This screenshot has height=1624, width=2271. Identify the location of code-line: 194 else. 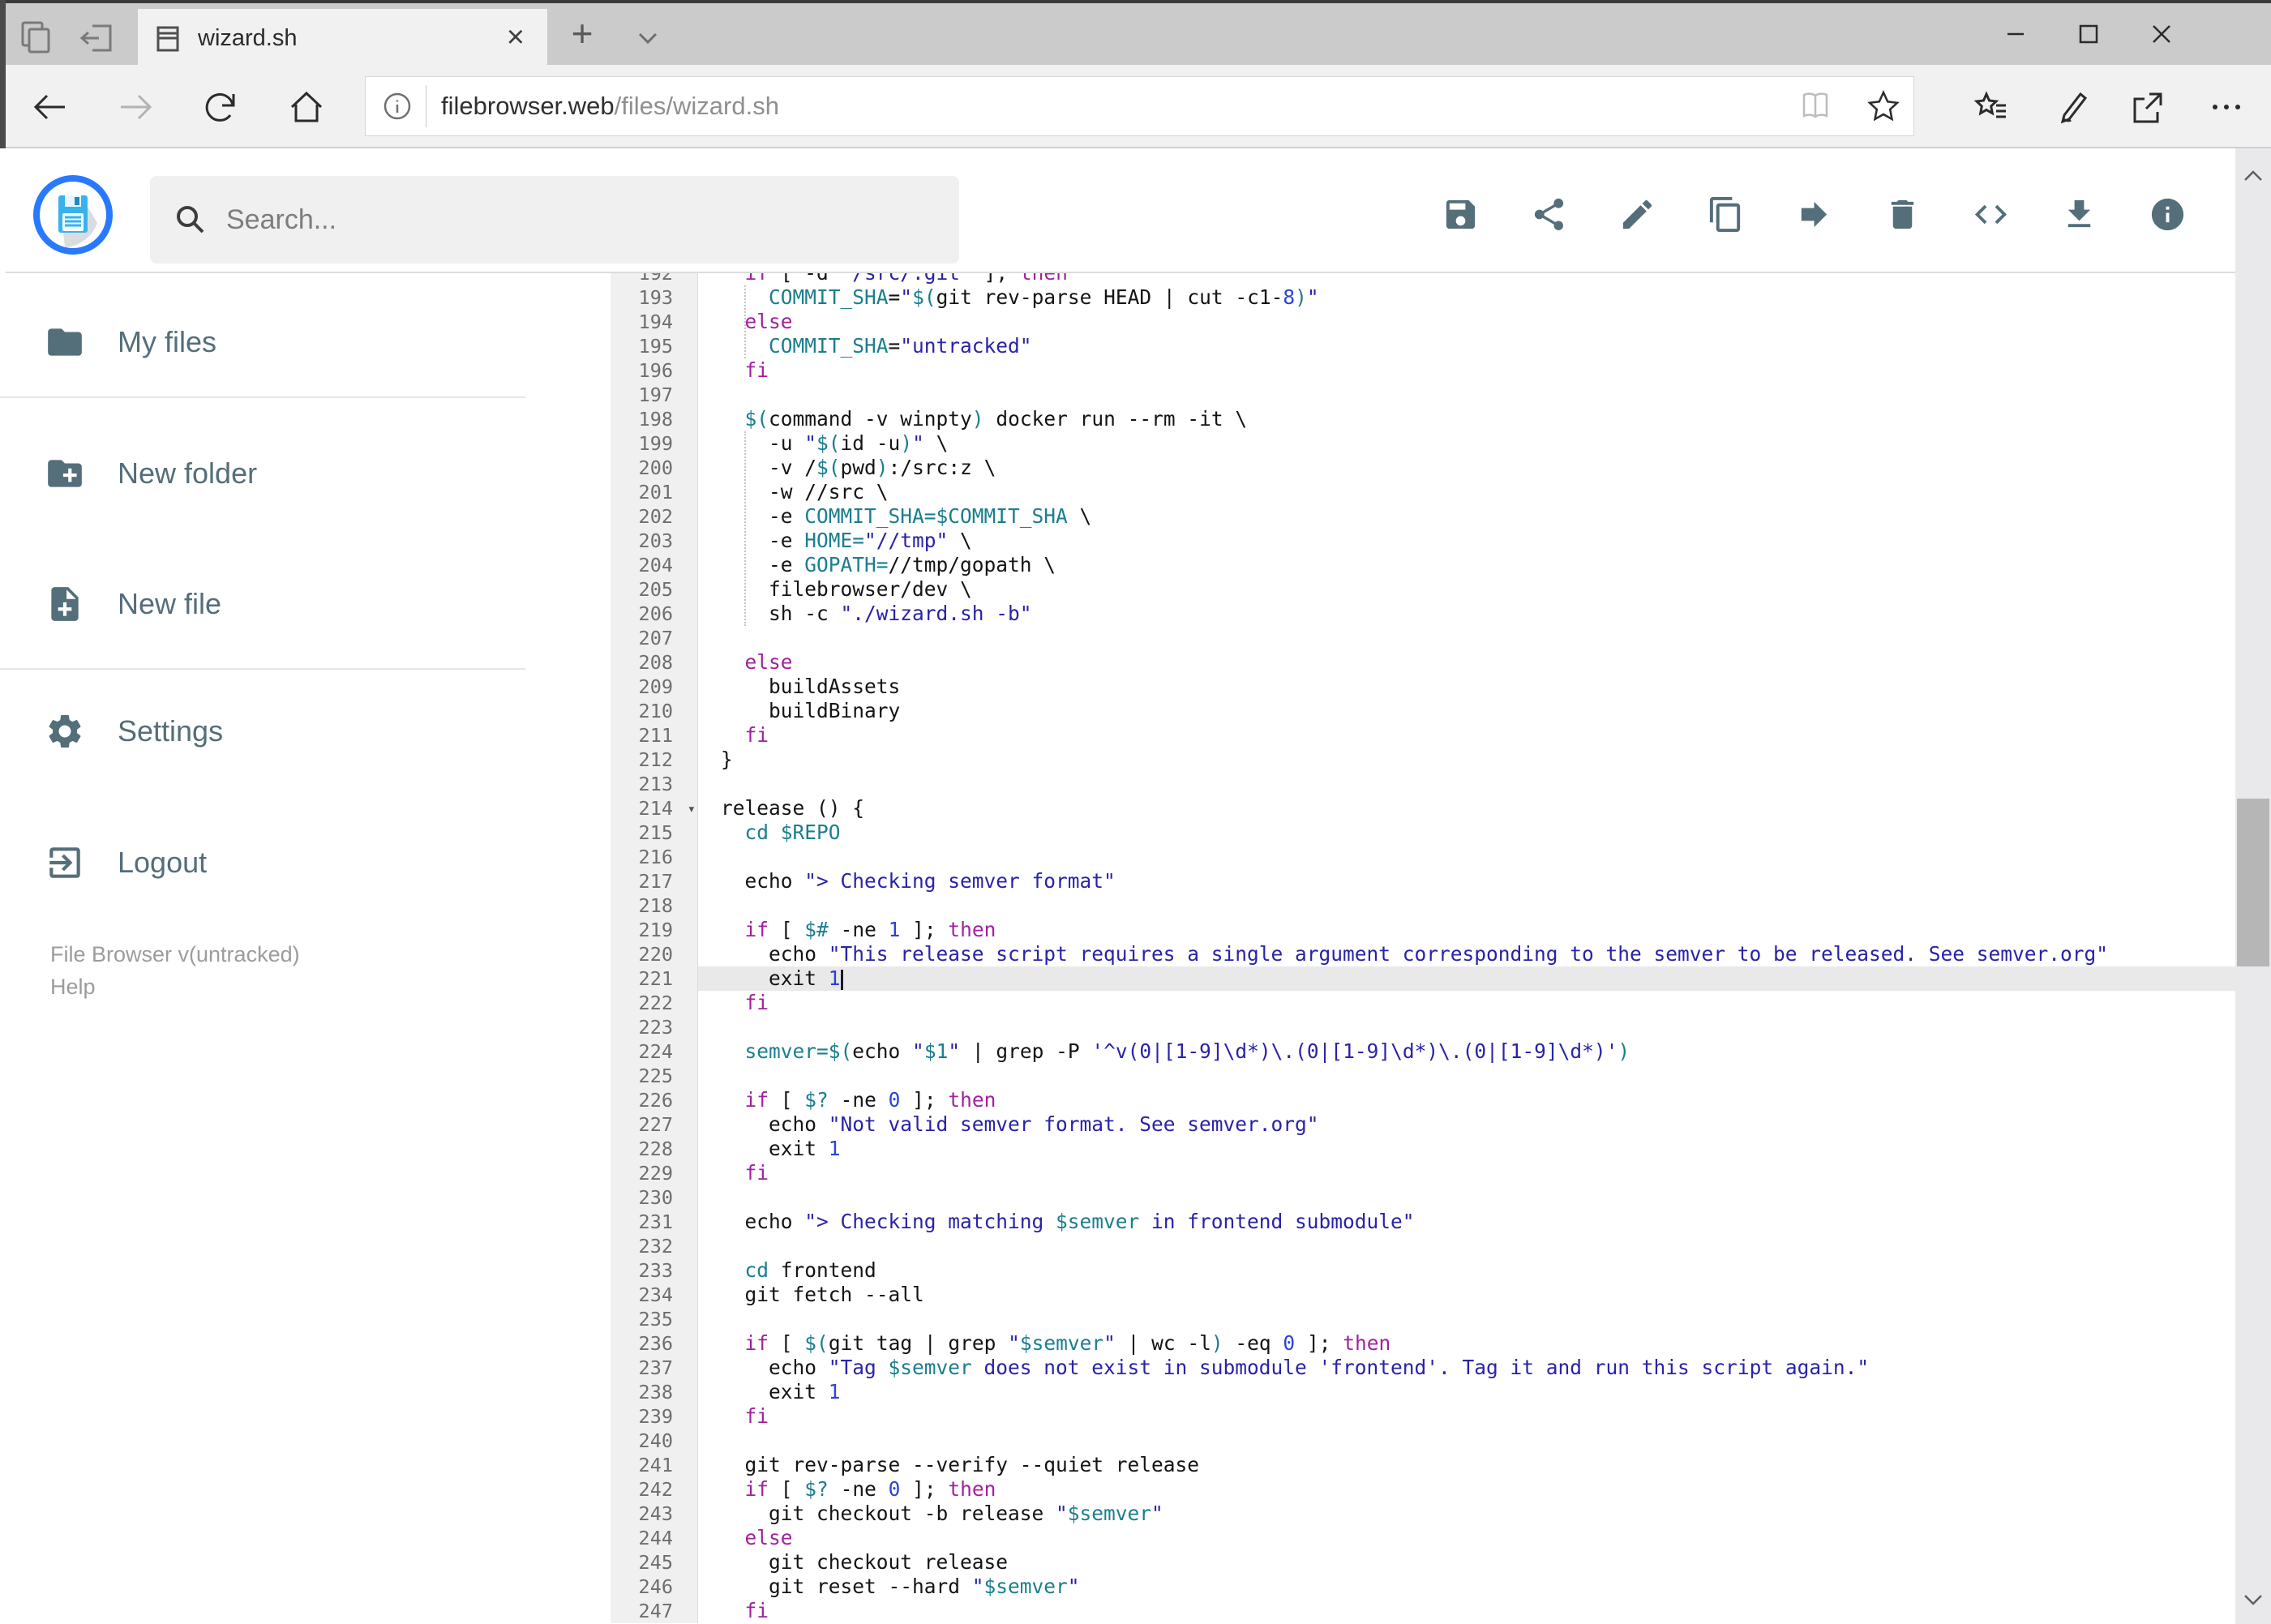
(1423, 322).